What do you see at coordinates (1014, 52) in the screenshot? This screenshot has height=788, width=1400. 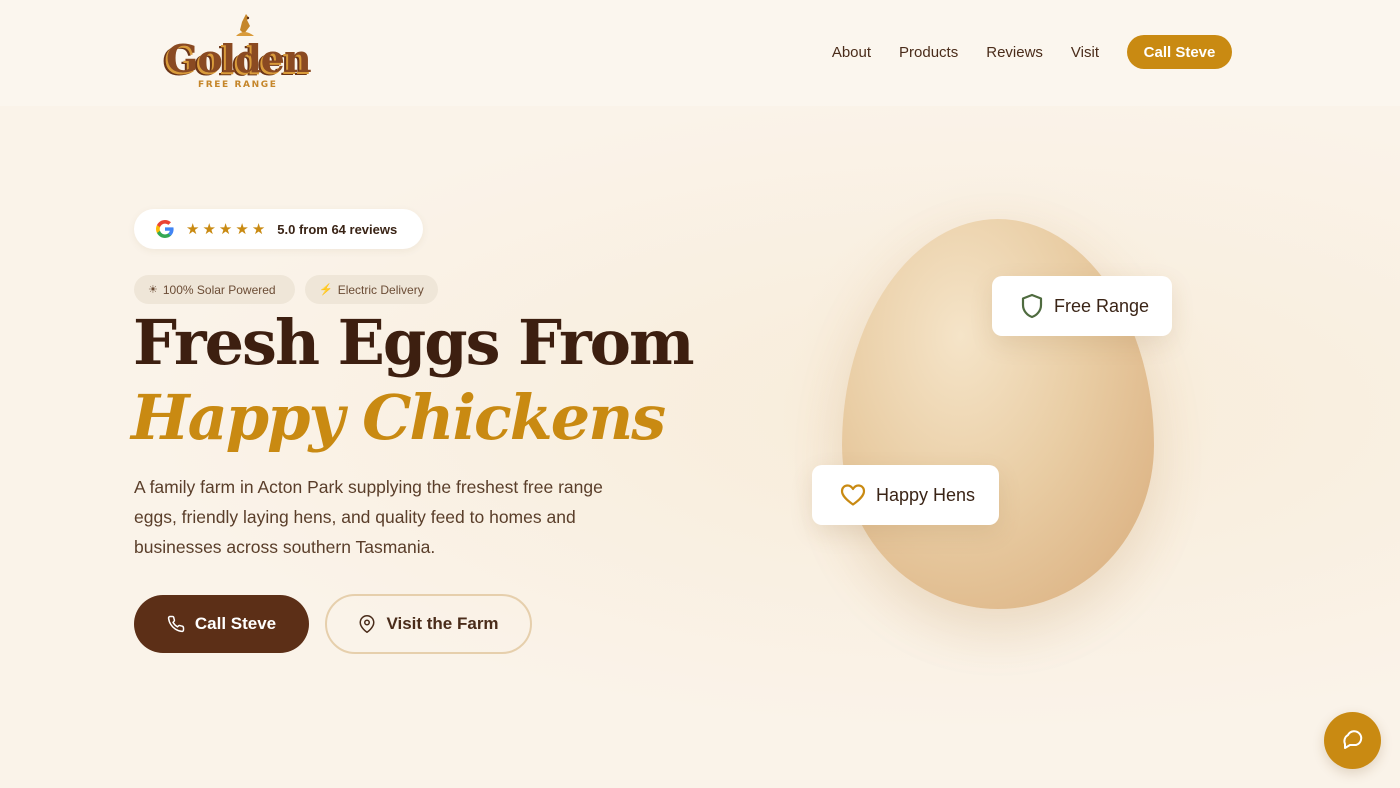 I see `nav-reviews: Reviews` at bounding box center [1014, 52].